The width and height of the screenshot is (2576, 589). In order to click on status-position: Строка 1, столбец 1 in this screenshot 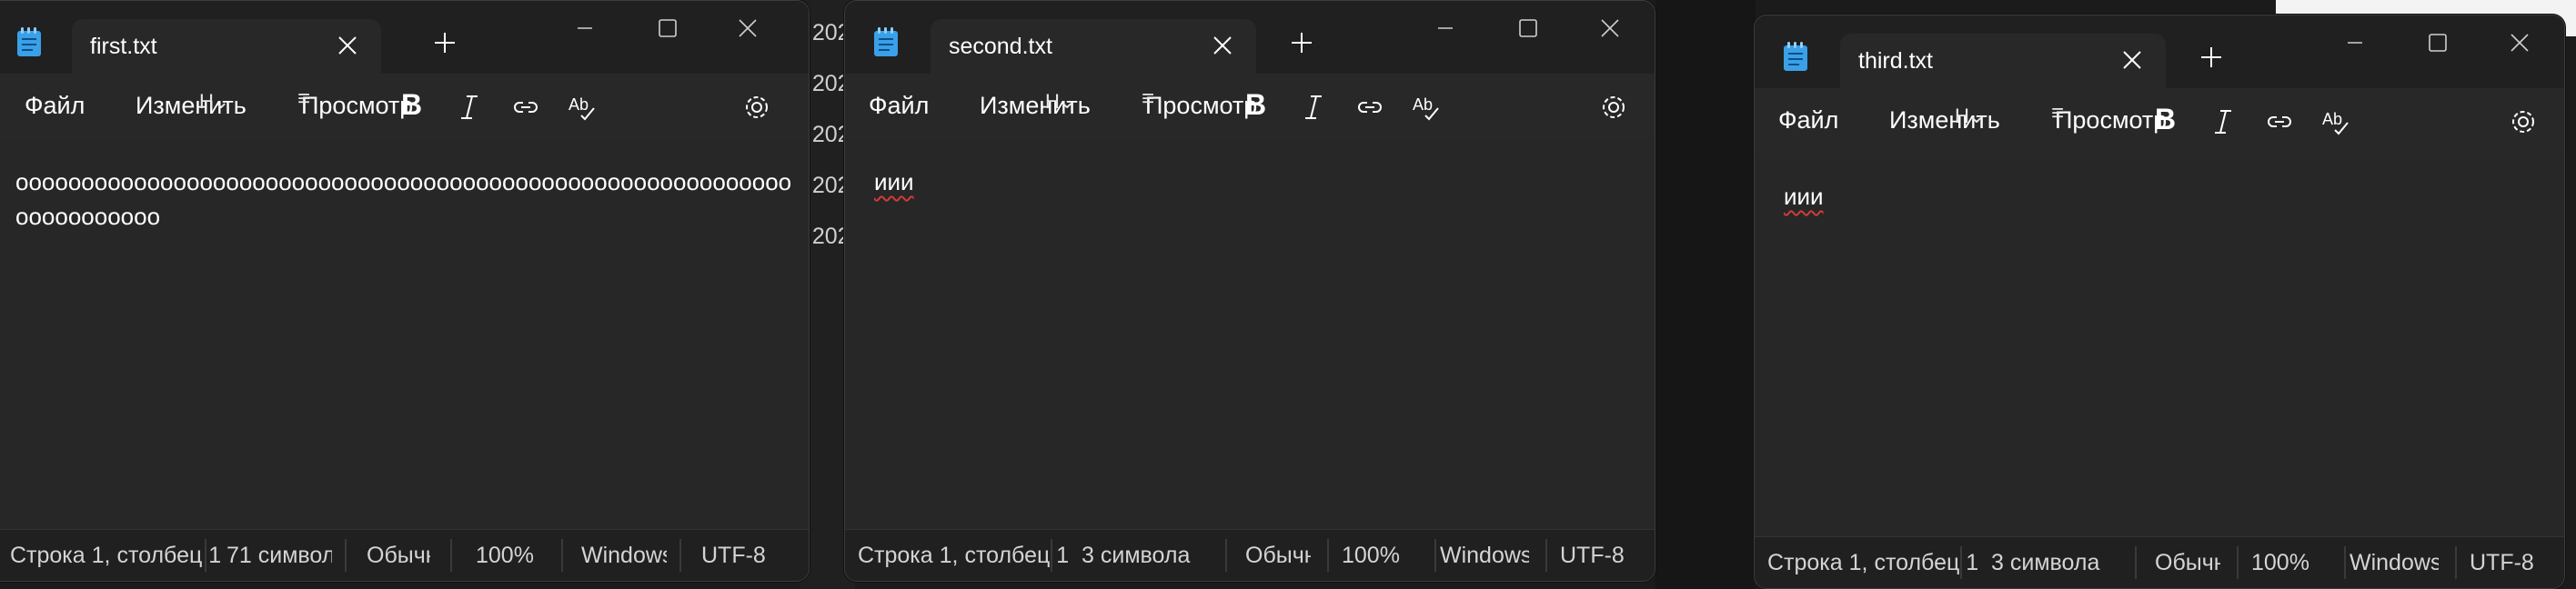, I will do `click(116, 555)`.